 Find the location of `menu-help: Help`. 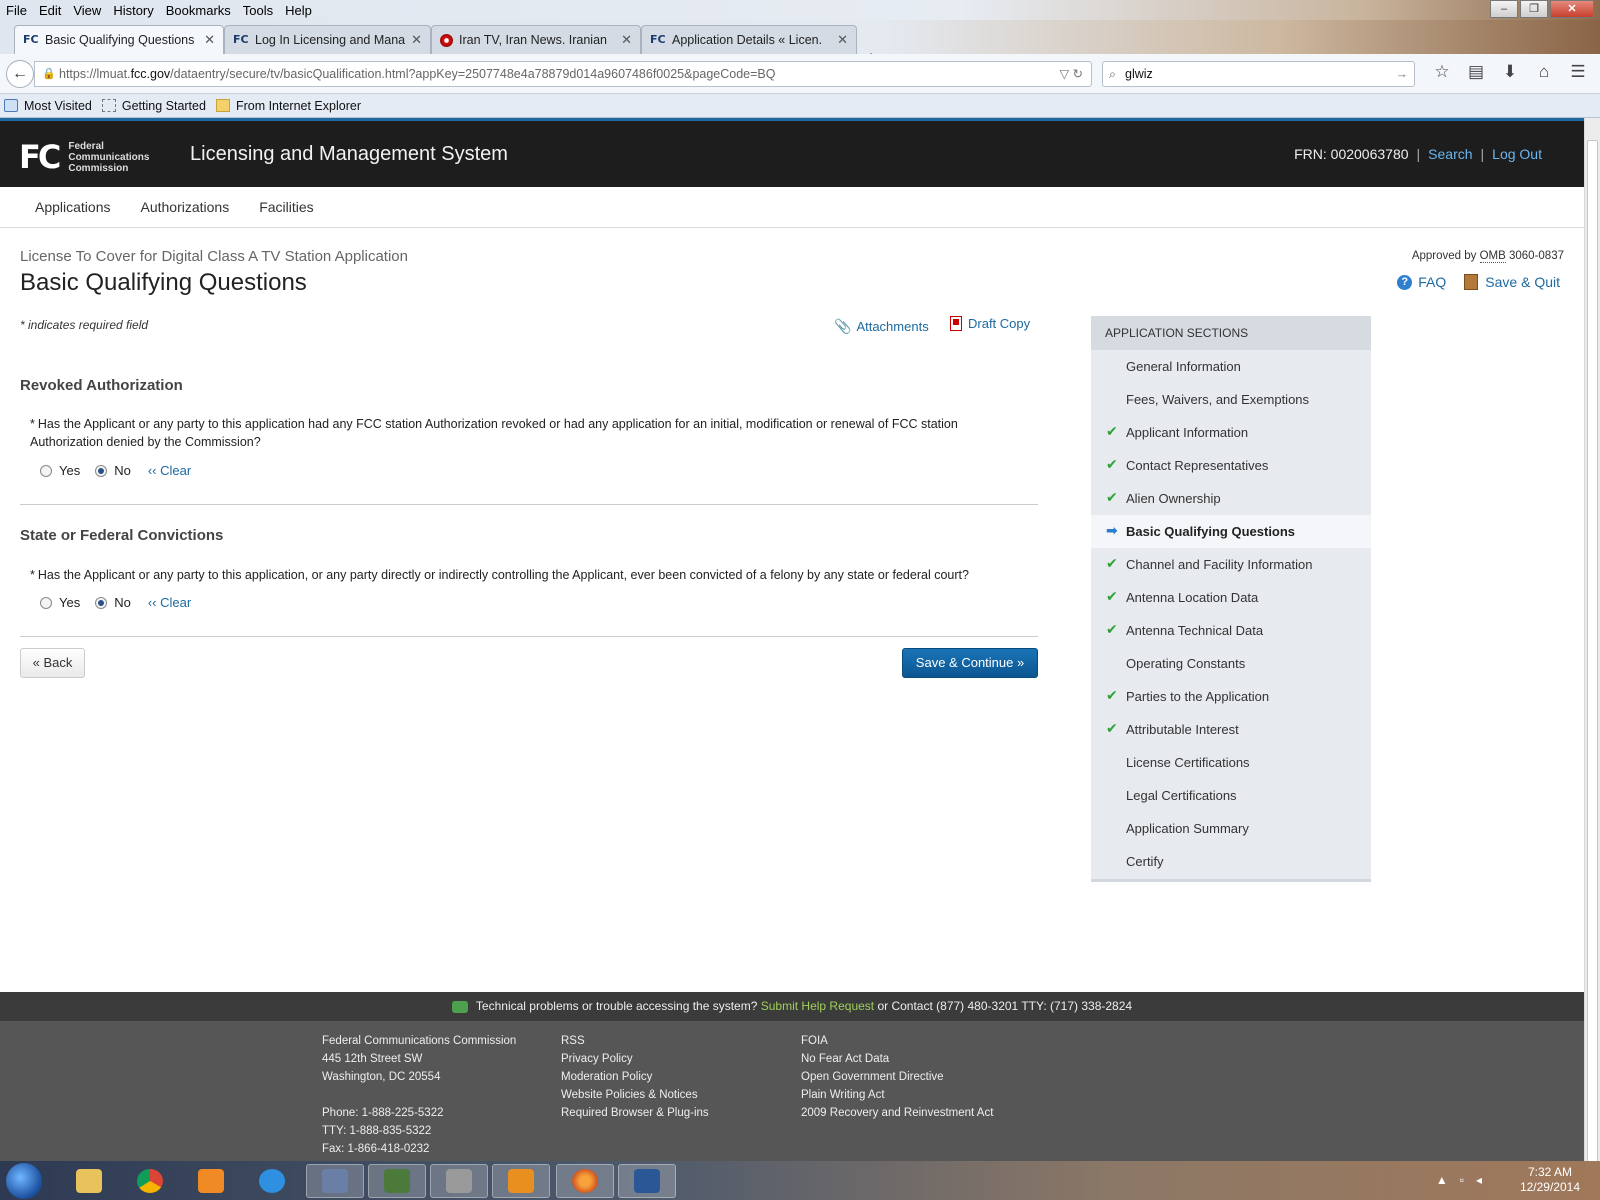

menu-help: Help is located at coordinates (298, 10).